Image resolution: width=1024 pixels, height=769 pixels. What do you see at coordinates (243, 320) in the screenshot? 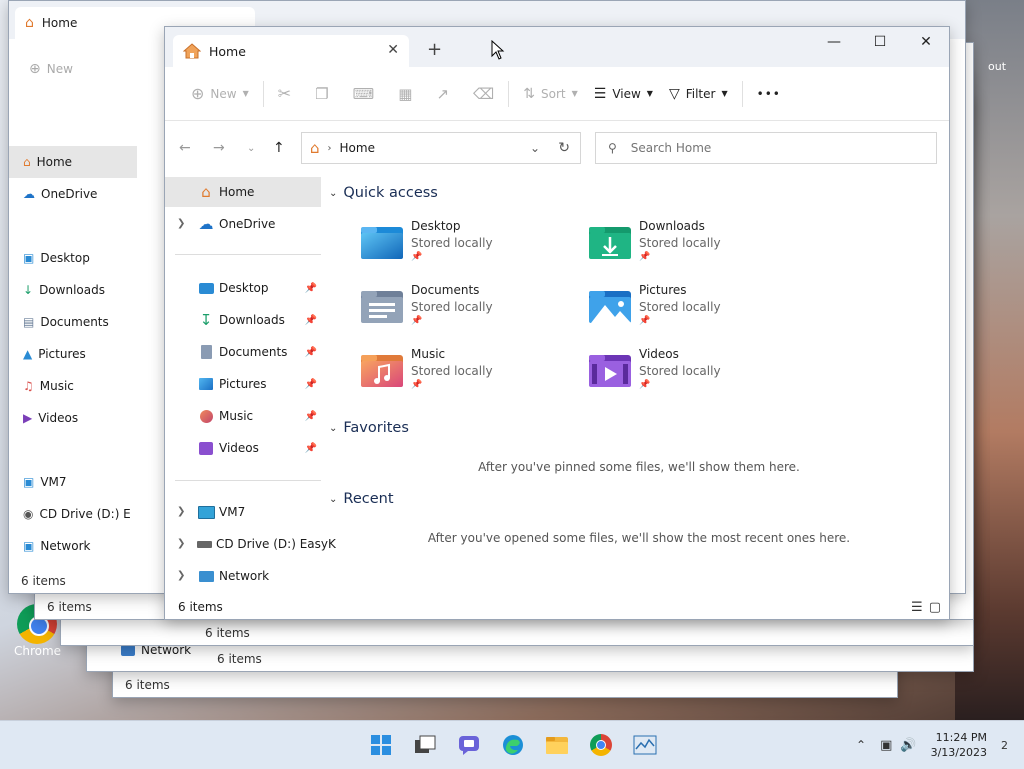
I see `nav-downloads: ↧ Downloads 📌` at bounding box center [243, 320].